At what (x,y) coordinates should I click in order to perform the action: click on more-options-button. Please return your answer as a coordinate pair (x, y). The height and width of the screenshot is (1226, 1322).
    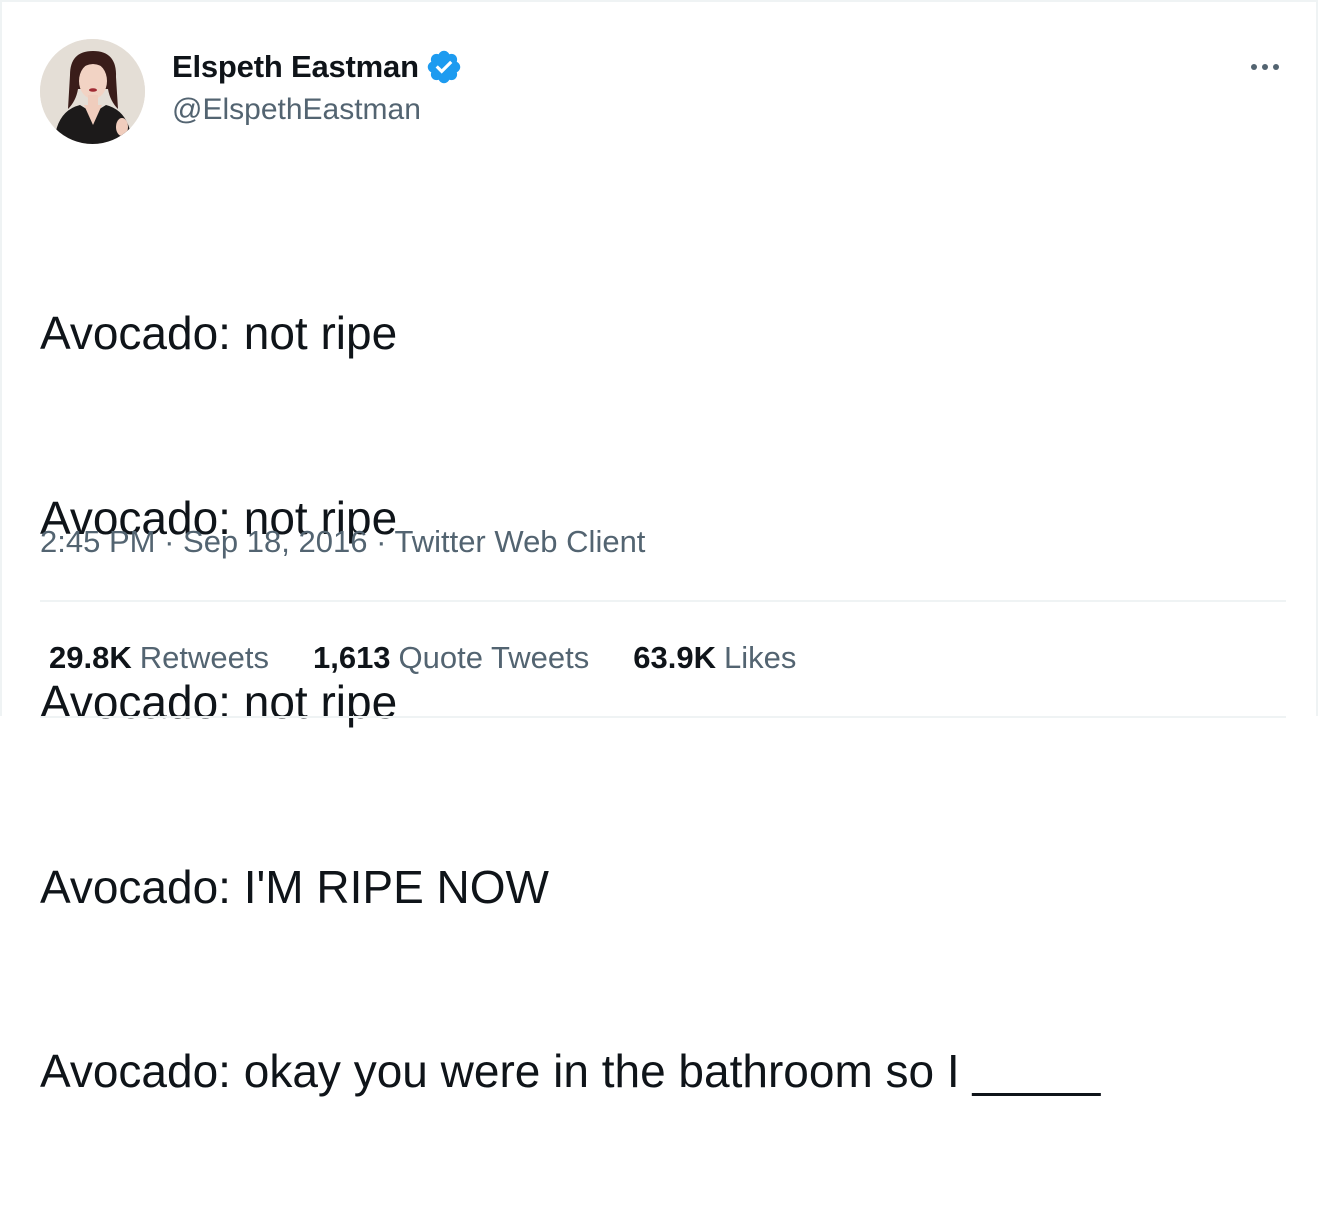
    Looking at the image, I should click on (1265, 67).